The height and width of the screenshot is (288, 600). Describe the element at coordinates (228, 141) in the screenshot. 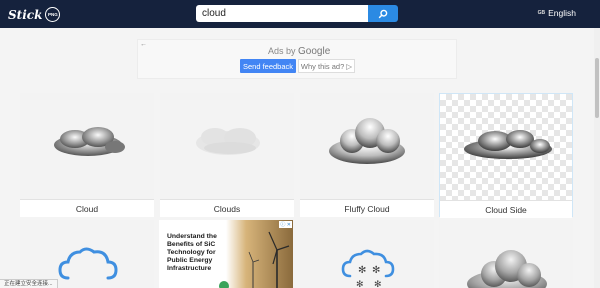

I see `clouds-image` at that location.